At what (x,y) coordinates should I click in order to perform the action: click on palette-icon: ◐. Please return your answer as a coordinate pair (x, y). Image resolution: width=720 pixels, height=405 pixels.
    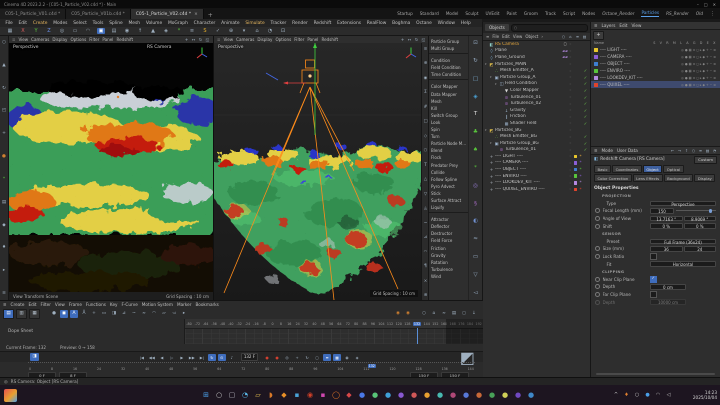
    Looking at the image, I should click on (475, 221).